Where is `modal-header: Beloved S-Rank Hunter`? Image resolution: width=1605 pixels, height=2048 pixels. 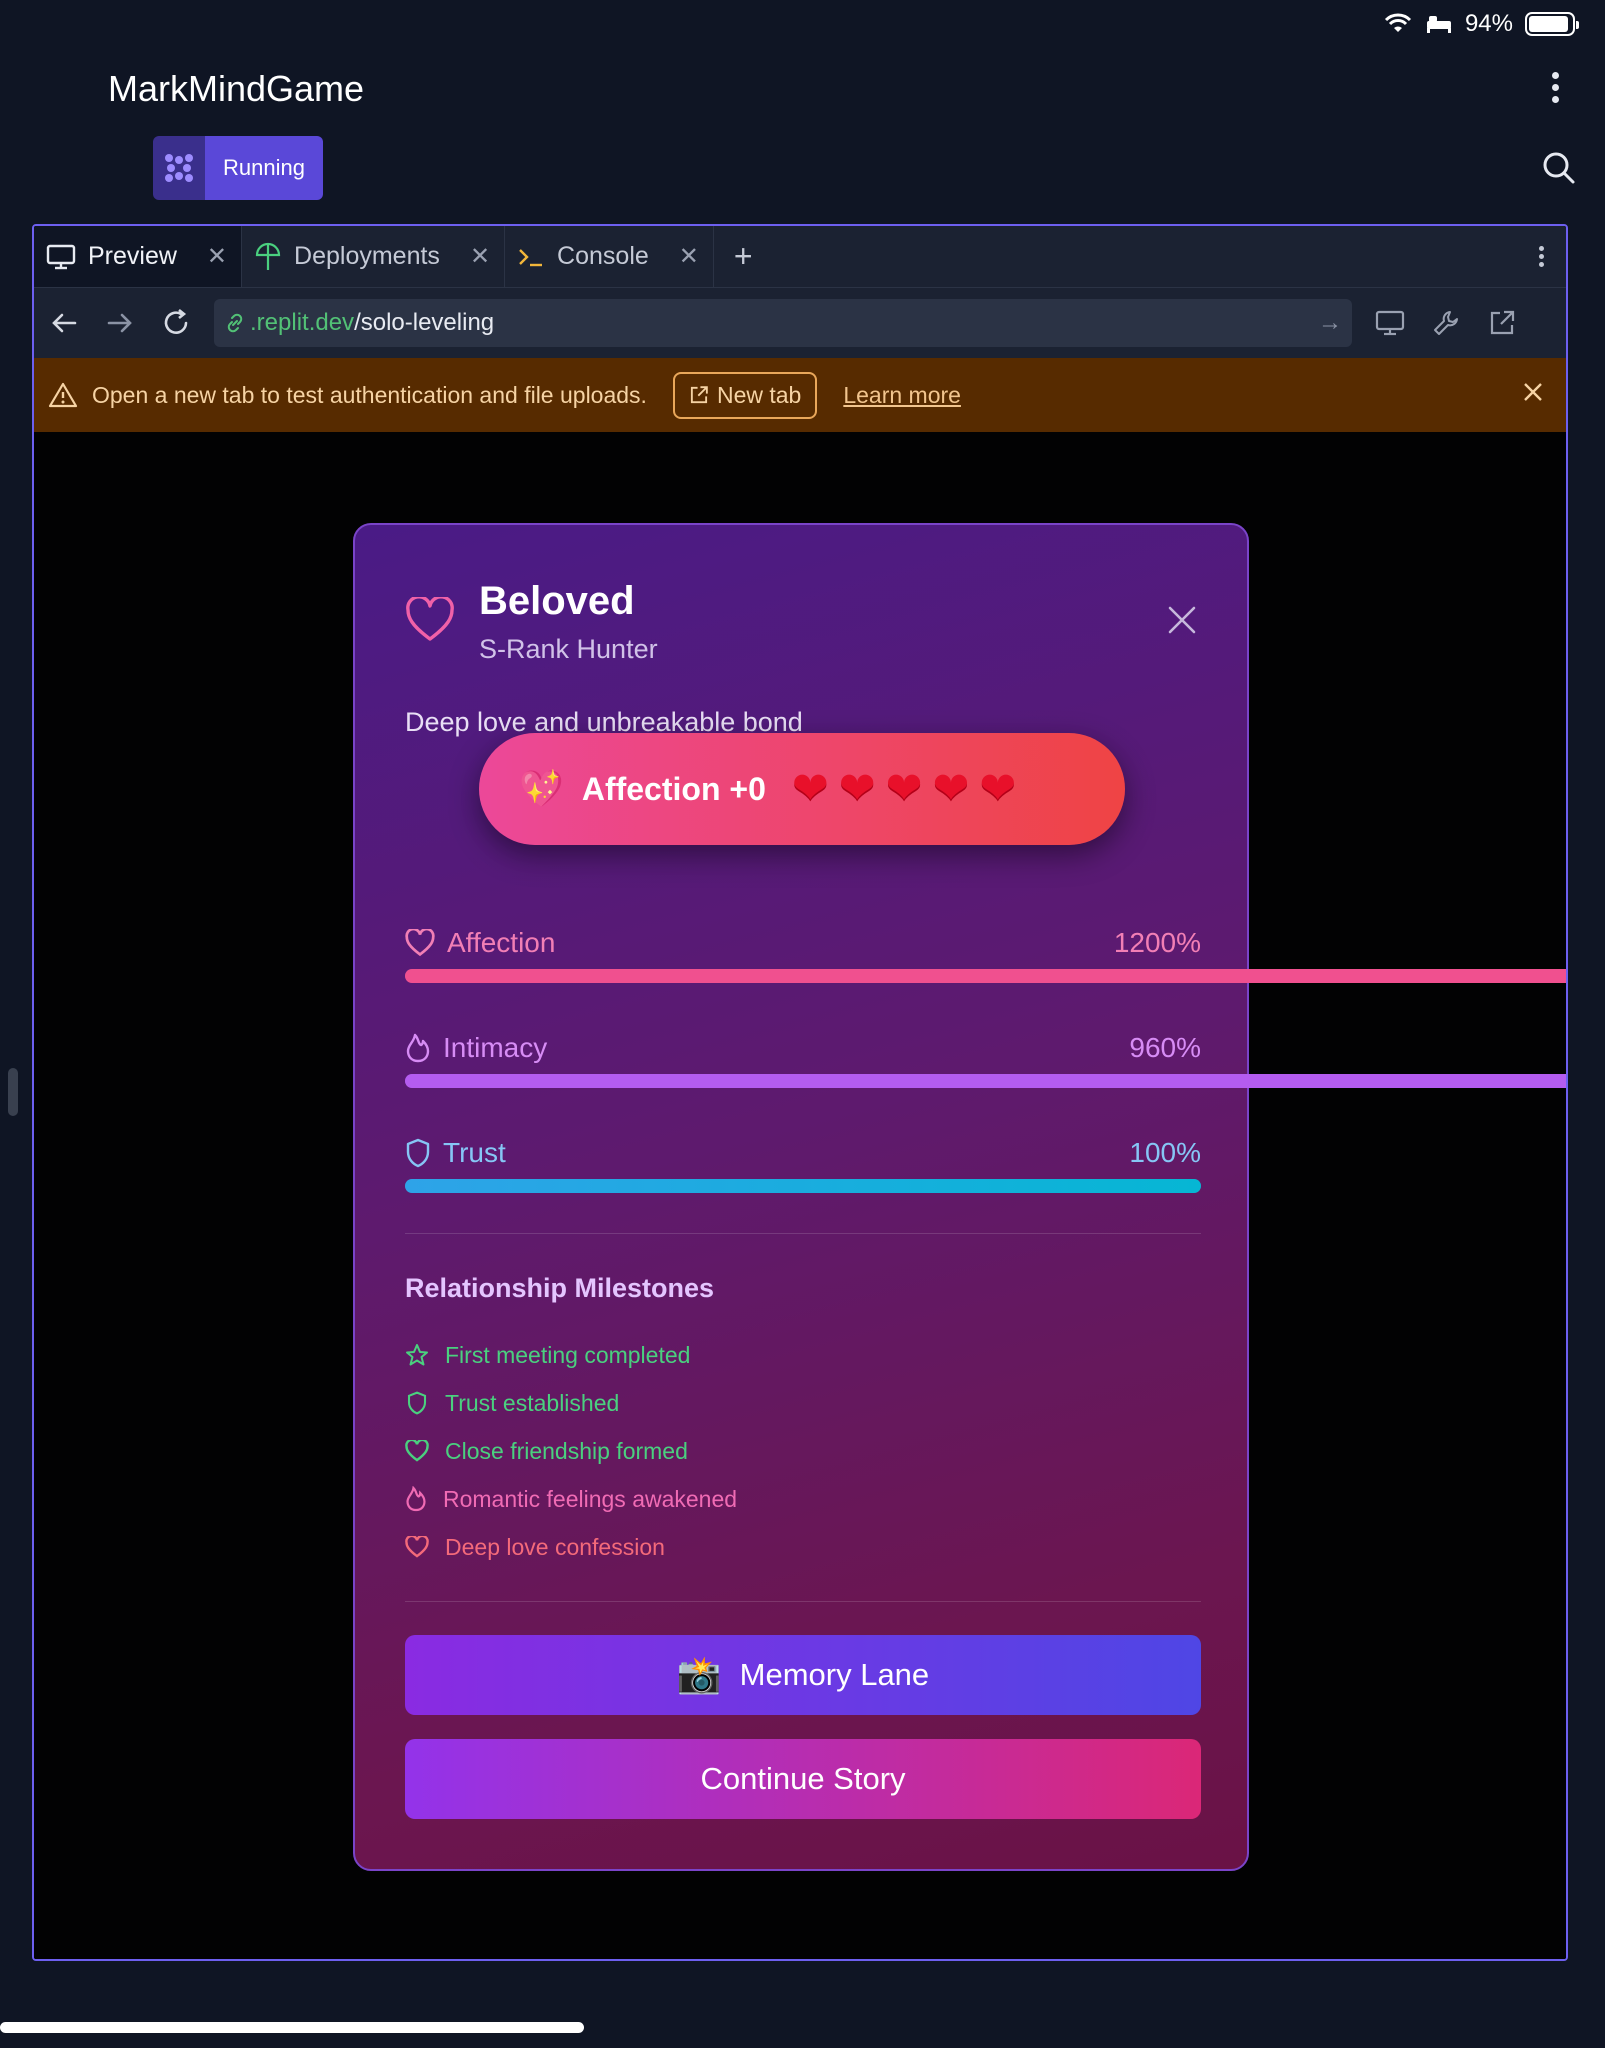
modal-header: Beloved S-Rank Hunter is located at coordinates (531, 622).